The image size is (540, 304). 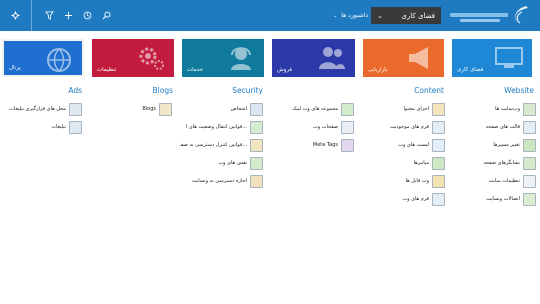 I want to click on nav-item-website-bindings: اتصالات وبسایت, so click(x=511, y=199).